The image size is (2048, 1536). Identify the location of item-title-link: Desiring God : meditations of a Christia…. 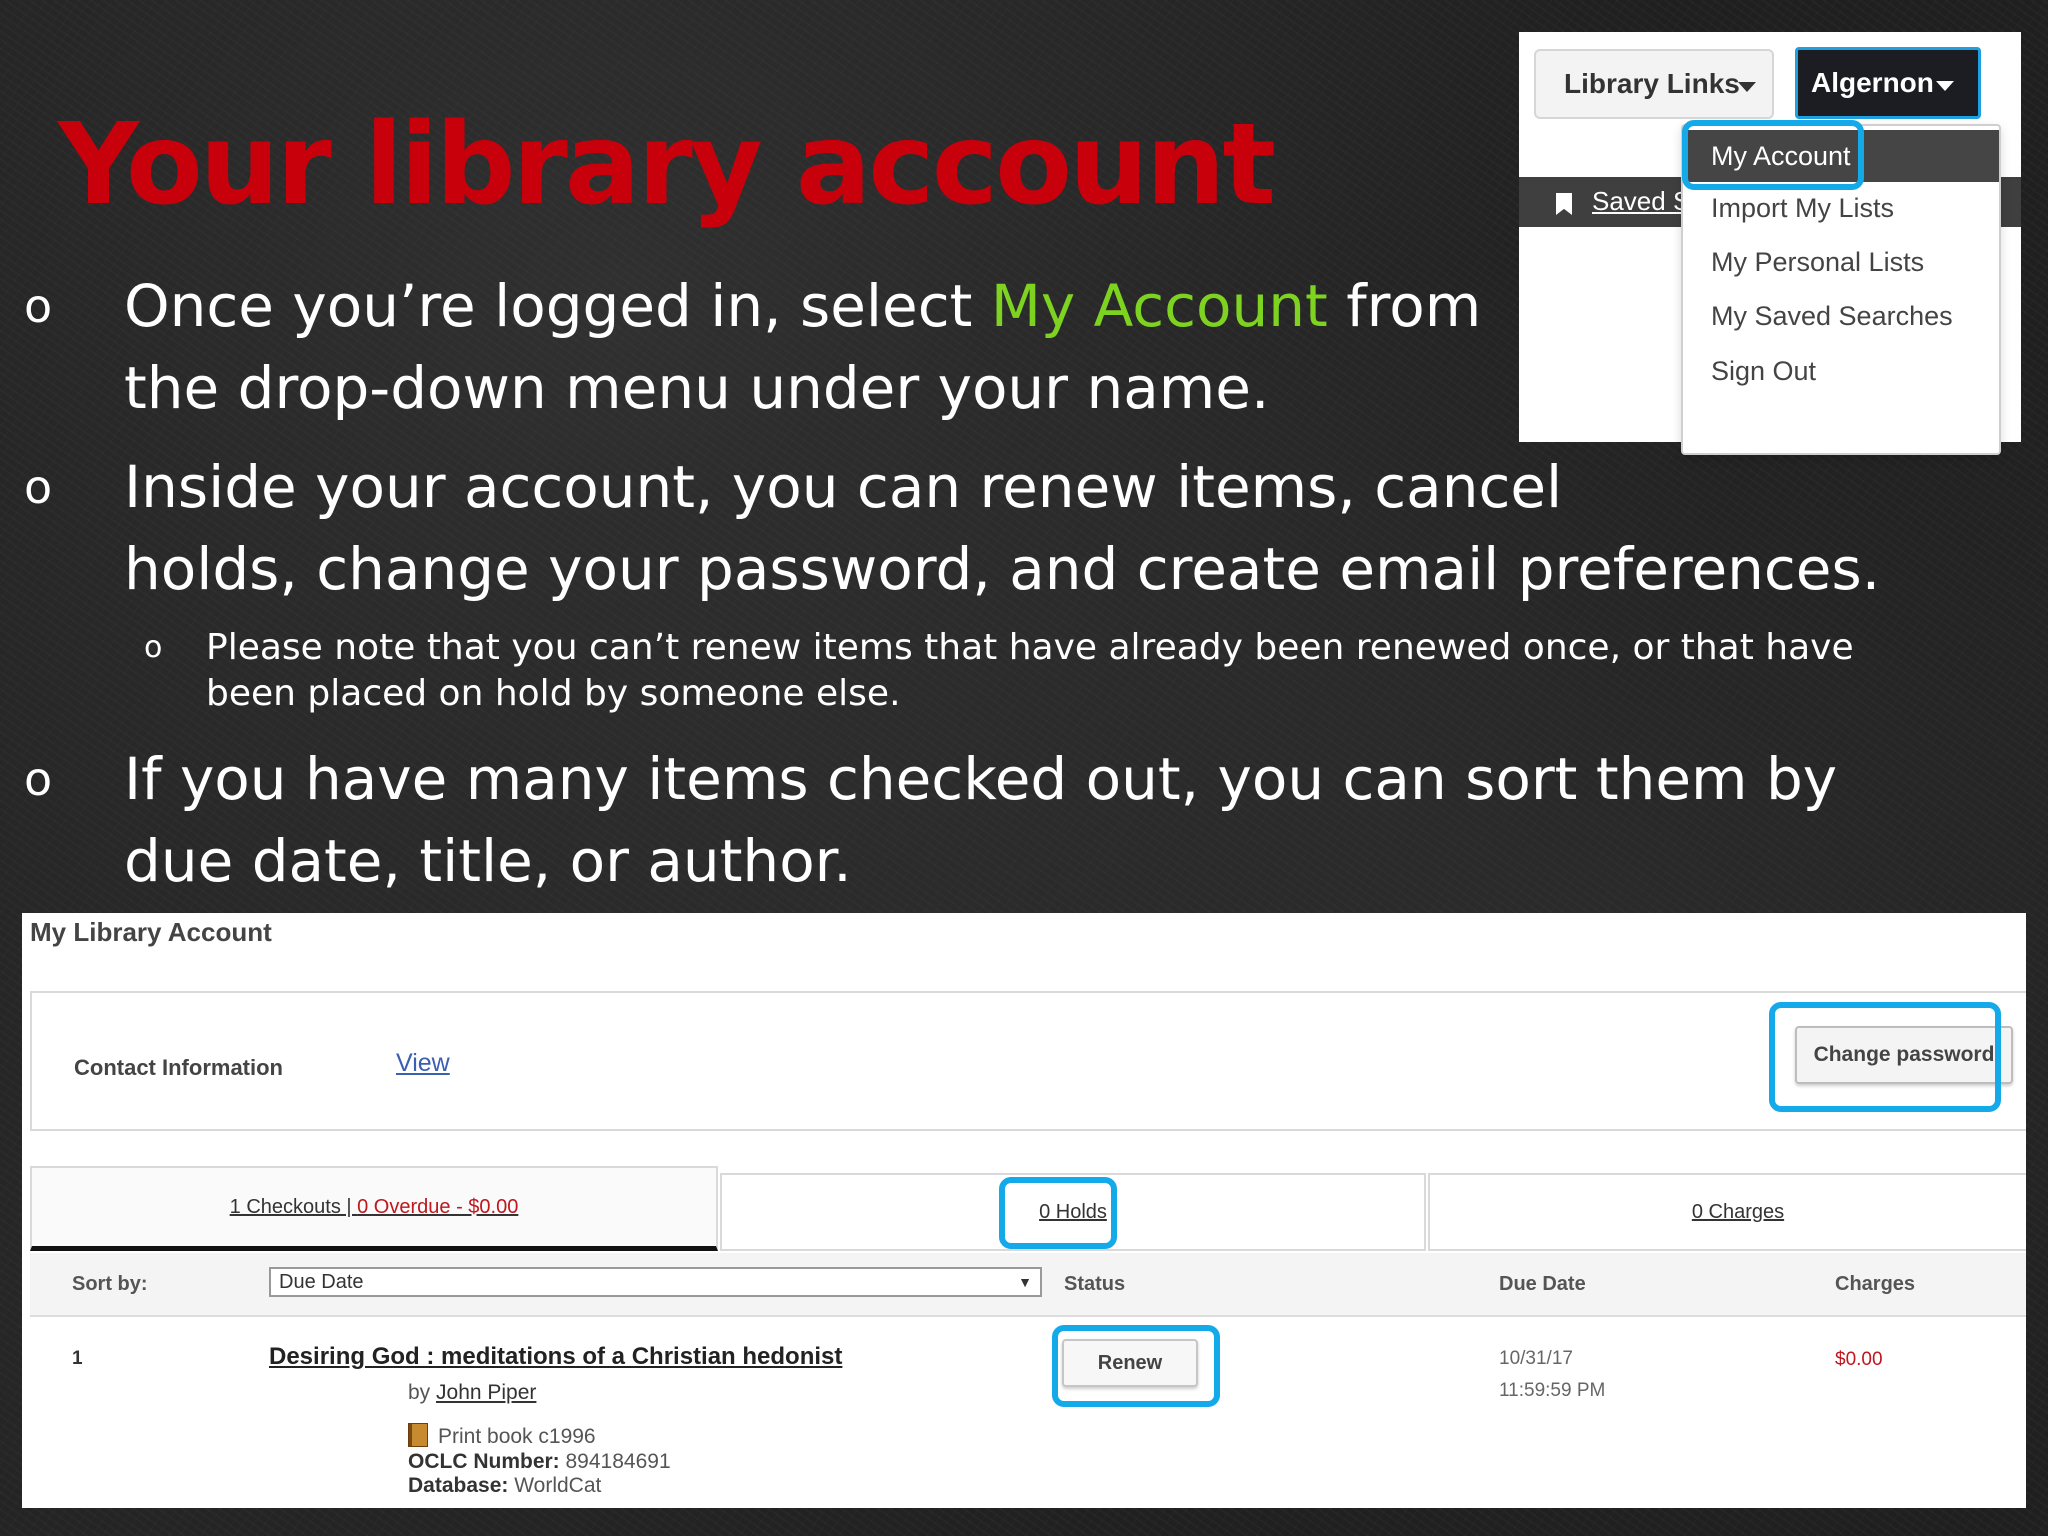
(555, 1357).